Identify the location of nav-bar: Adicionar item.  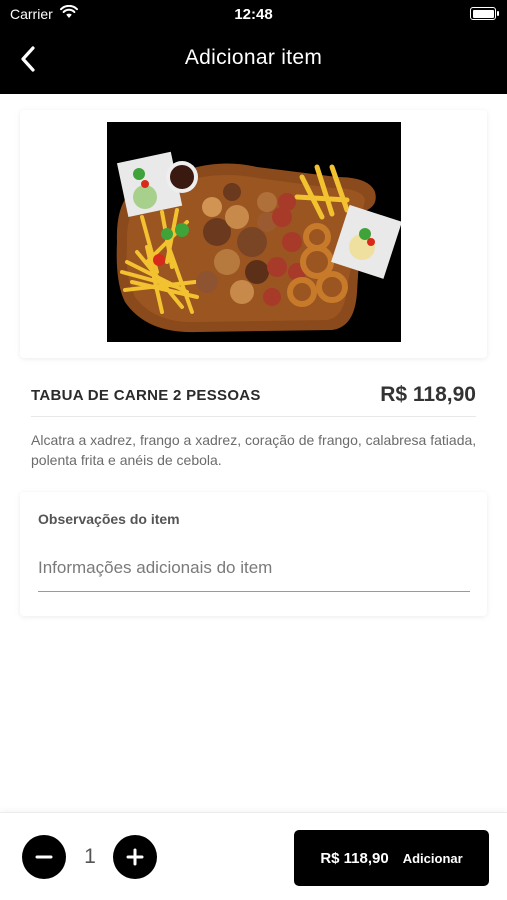
(253, 61).